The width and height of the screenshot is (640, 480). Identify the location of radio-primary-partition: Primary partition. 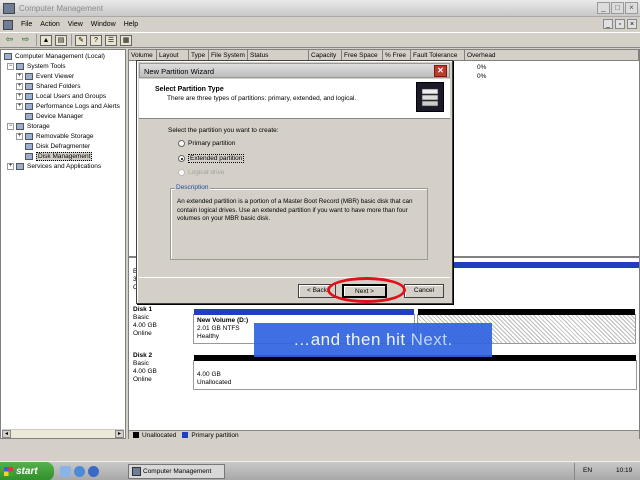
(206, 143).